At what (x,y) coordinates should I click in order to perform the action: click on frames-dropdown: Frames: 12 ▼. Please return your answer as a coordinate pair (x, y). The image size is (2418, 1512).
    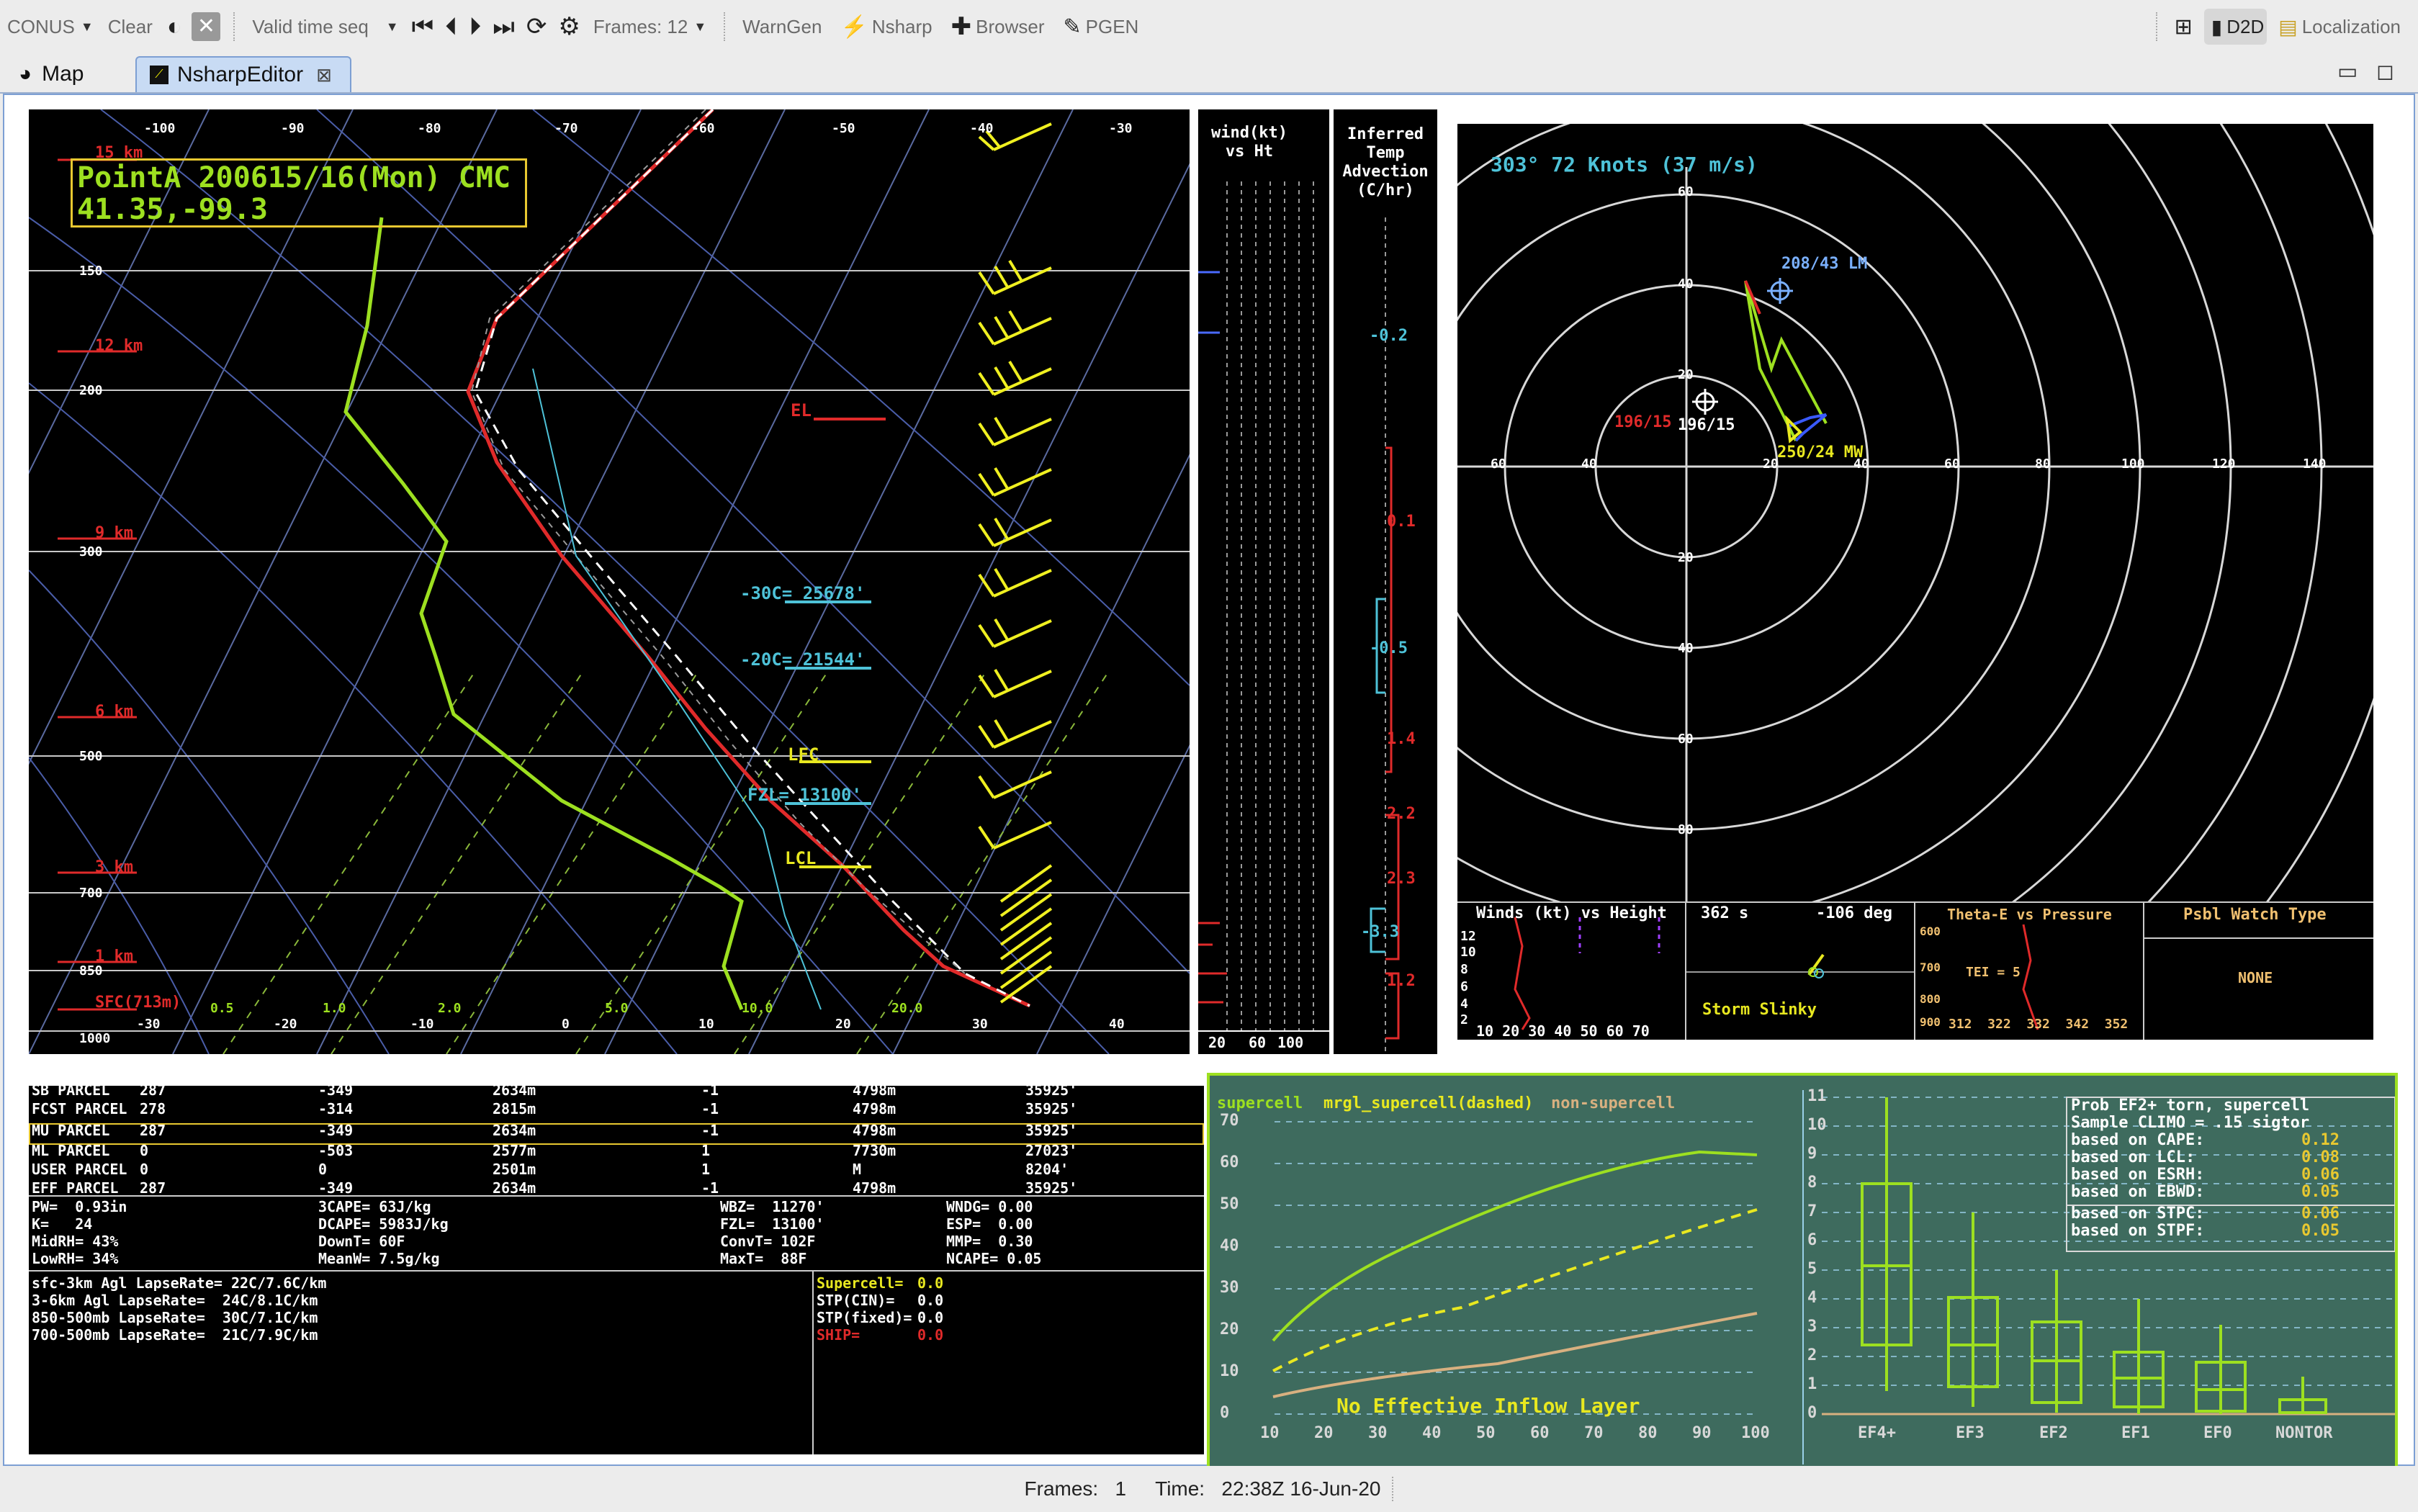
    Looking at the image, I should click on (650, 26).